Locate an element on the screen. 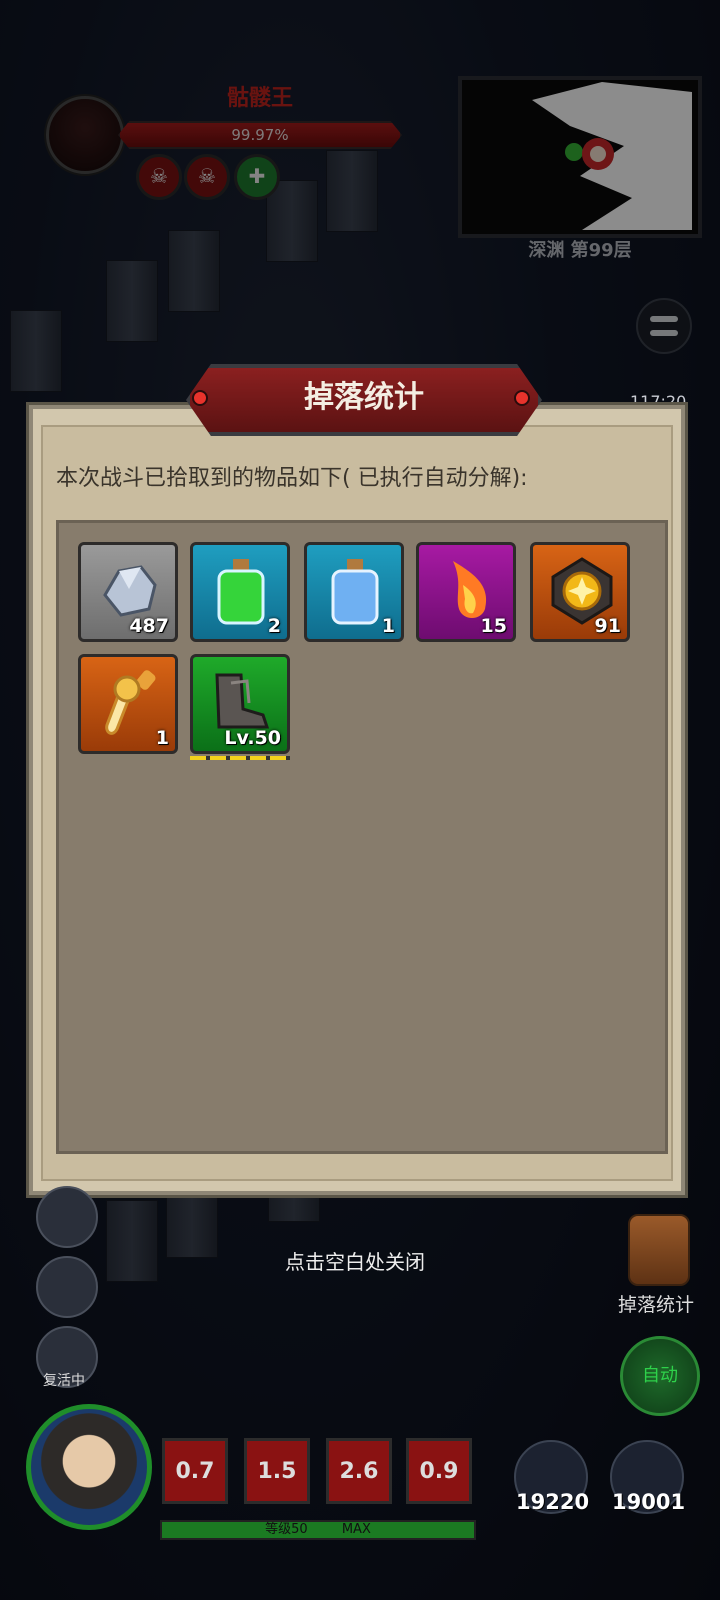 The image size is (720, 1600). item-slot: 487 is located at coordinates (128, 592).